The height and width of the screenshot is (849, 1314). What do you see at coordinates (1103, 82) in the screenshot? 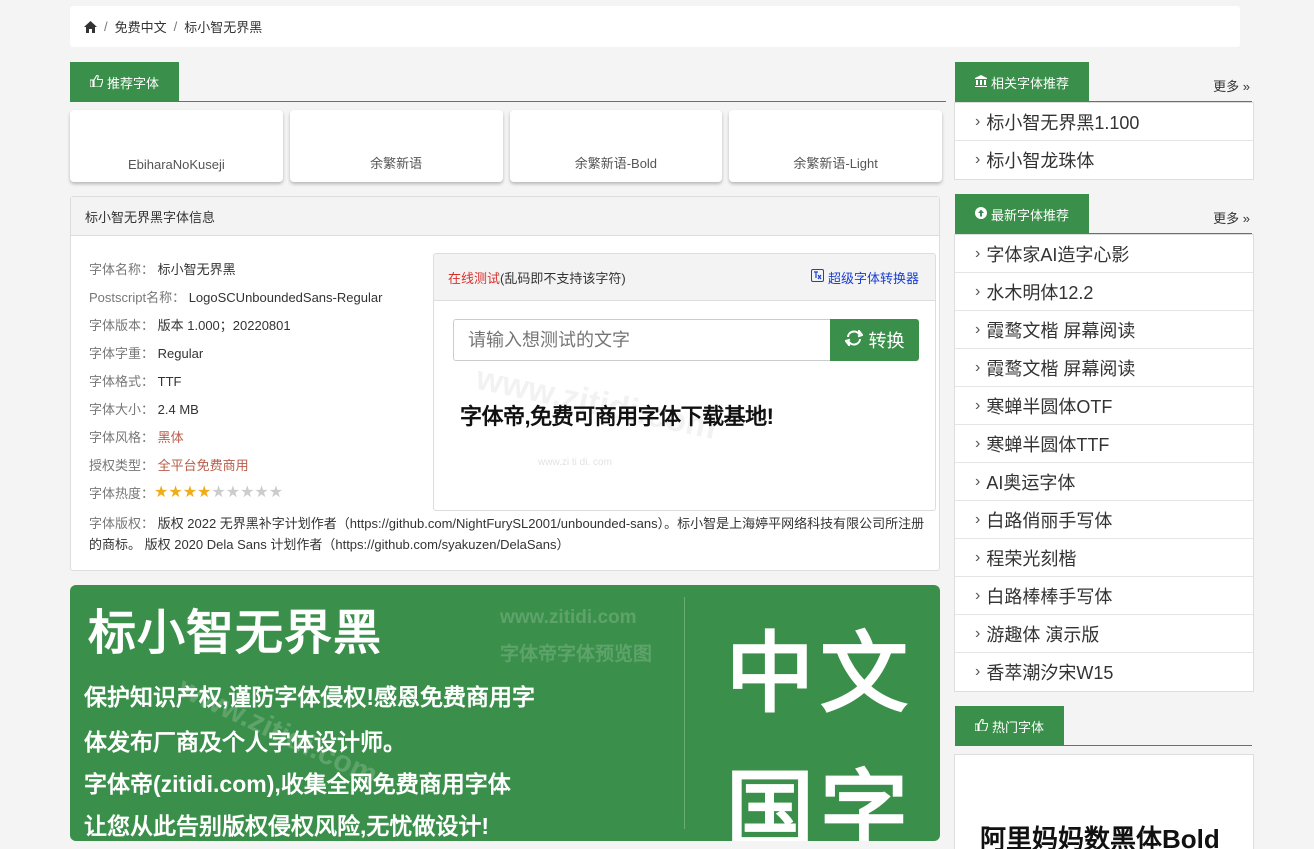
I see `related-section-header: 相关字体推荐 更多 »` at bounding box center [1103, 82].